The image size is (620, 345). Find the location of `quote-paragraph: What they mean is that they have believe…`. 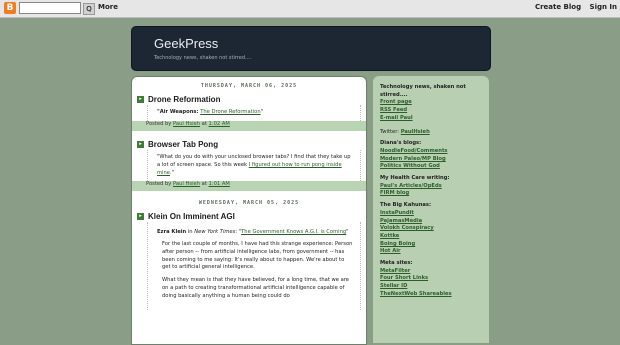

quote-paragraph: What they mean is that they have believe… is located at coordinates (255, 288).